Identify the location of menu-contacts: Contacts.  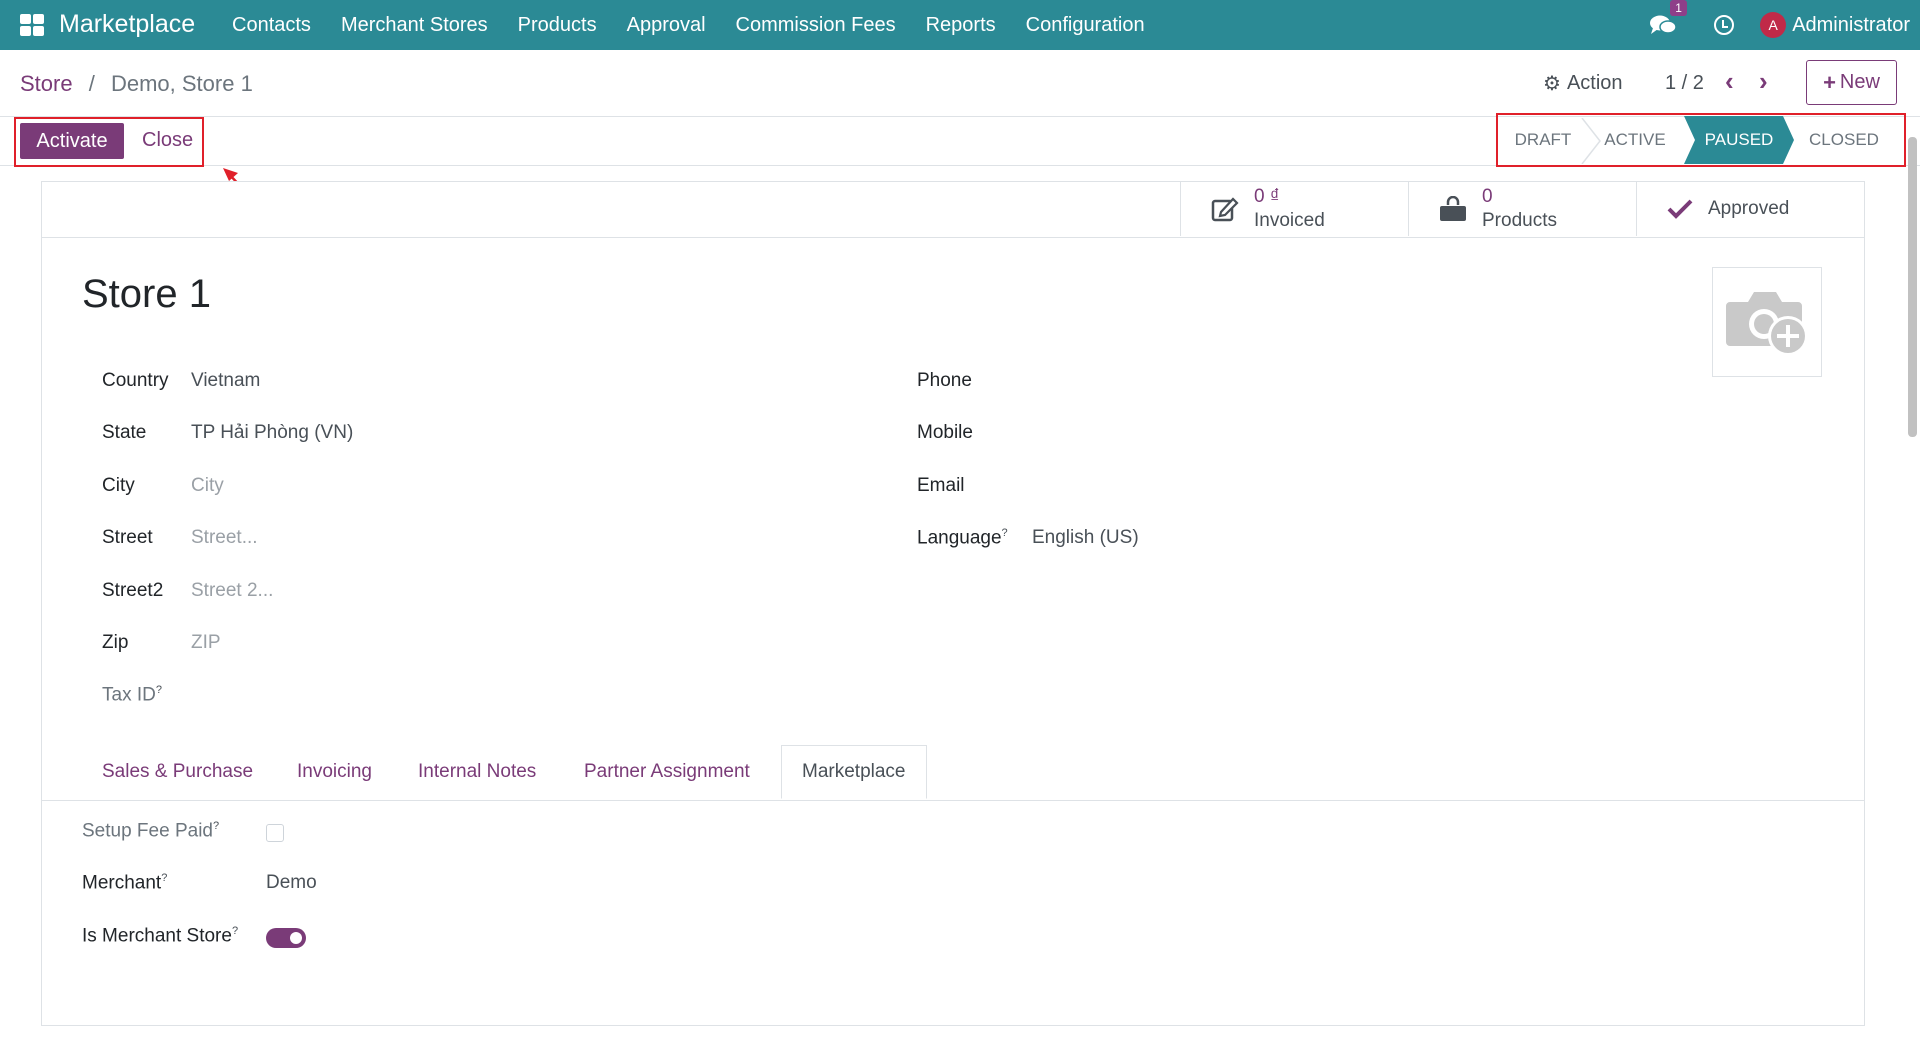
(271, 25).